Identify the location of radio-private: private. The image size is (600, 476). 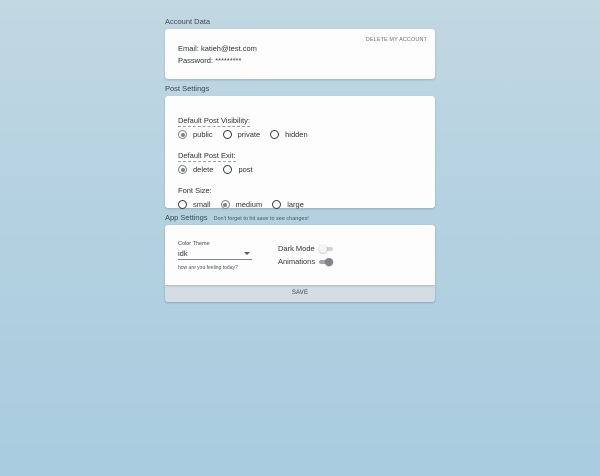
(241, 134).